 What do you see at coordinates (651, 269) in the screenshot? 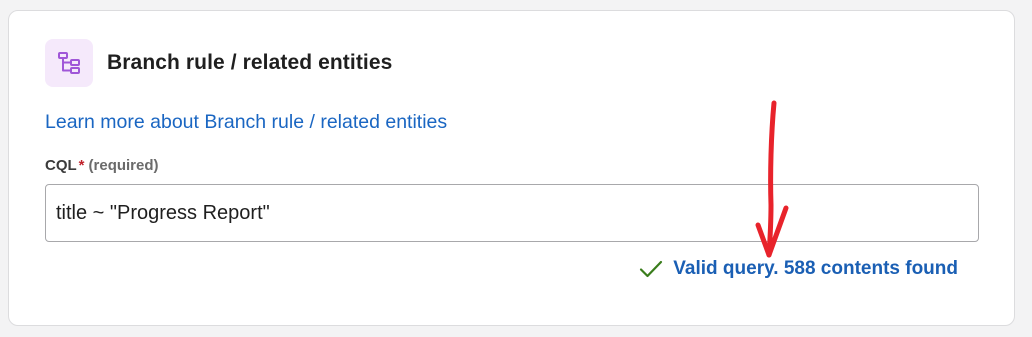
I see `checkmark-icon` at bounding box center [651, 269].